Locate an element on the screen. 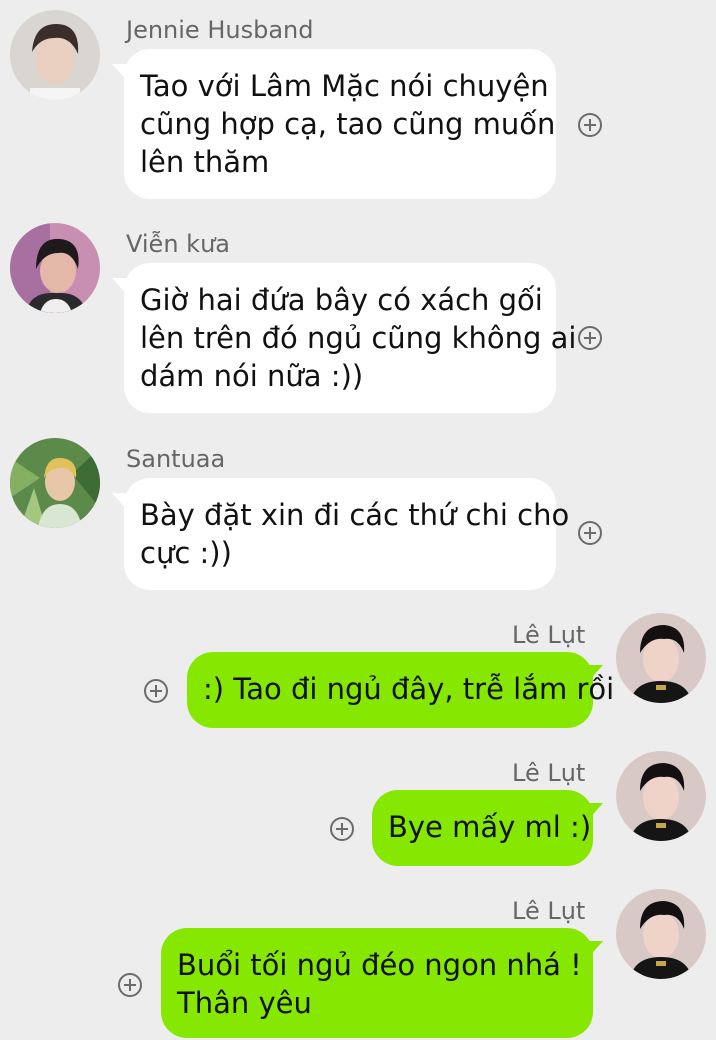  message-bubble: Bye mấy ml :) is located at coordinates (482, 828).